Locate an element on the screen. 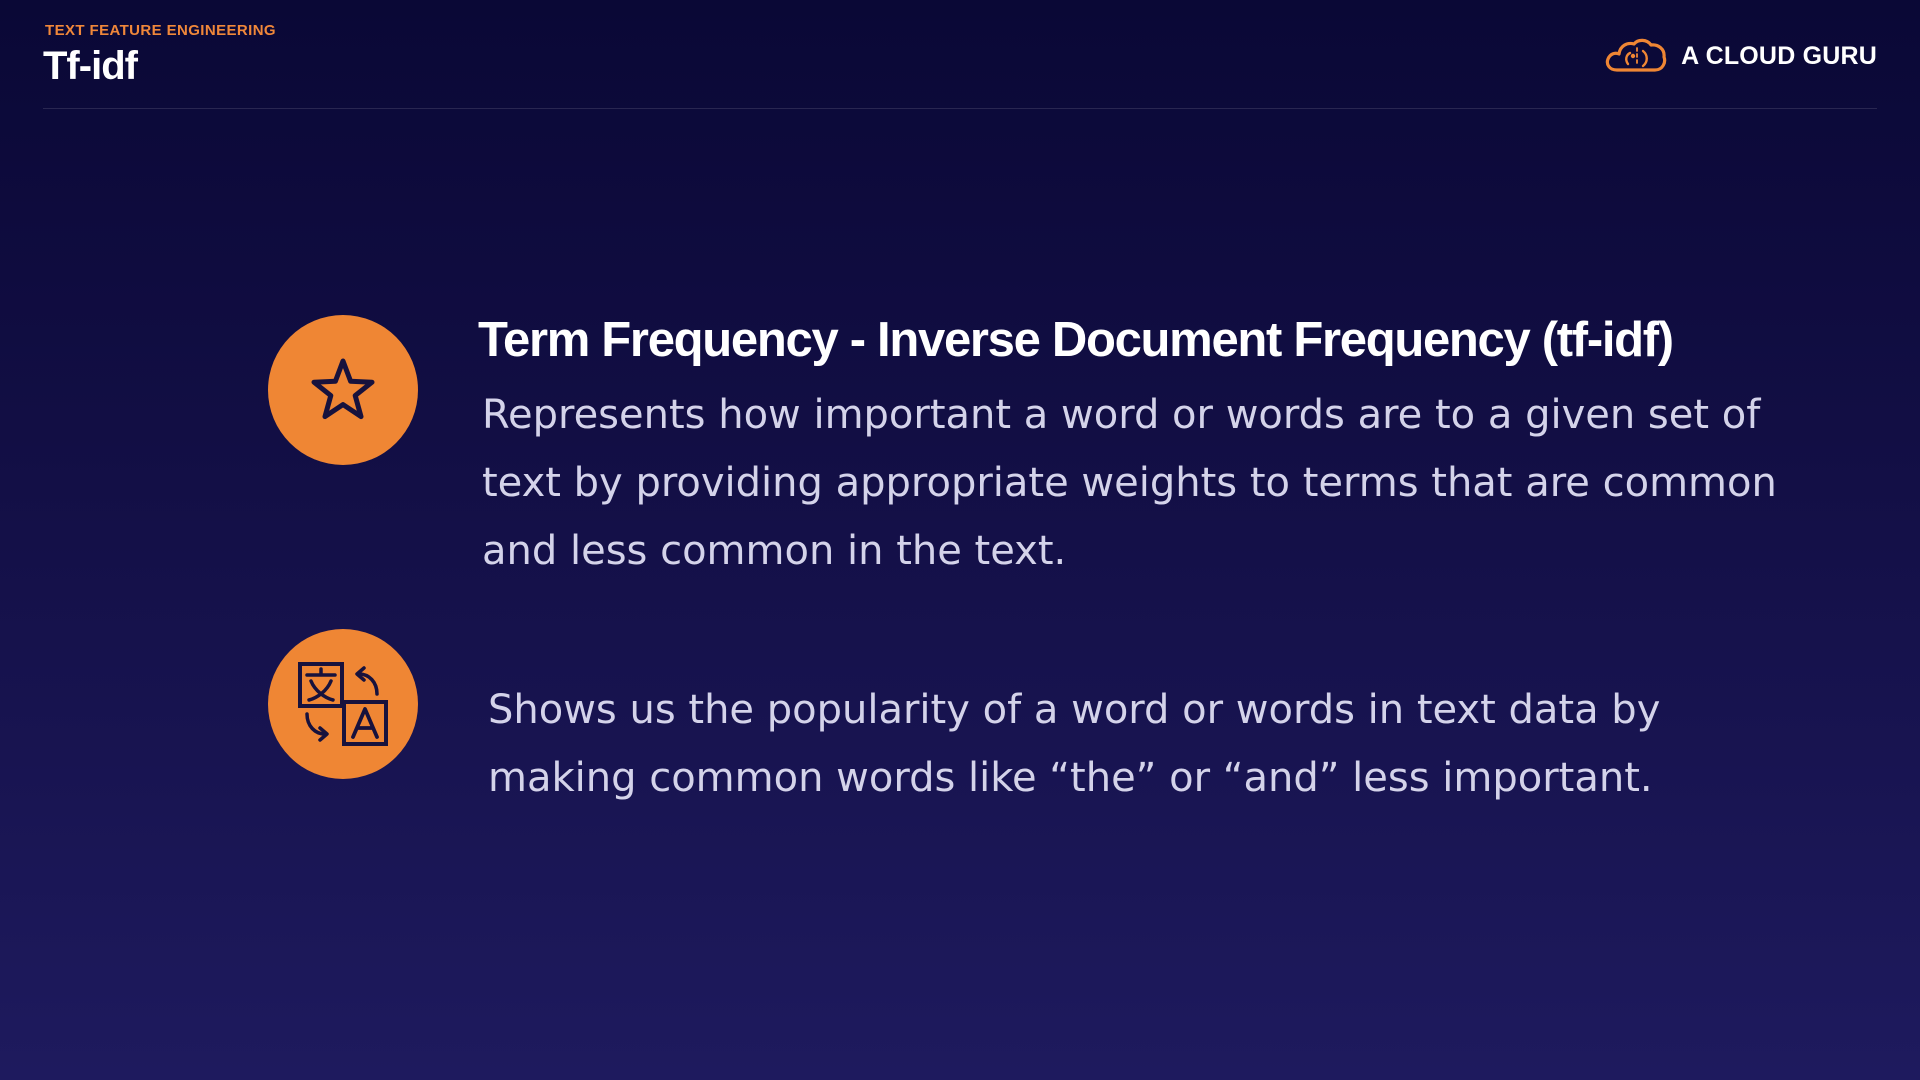 This screenshot has height=1080, width=1920. star-icon-badge is located at coordinates (343, 390).